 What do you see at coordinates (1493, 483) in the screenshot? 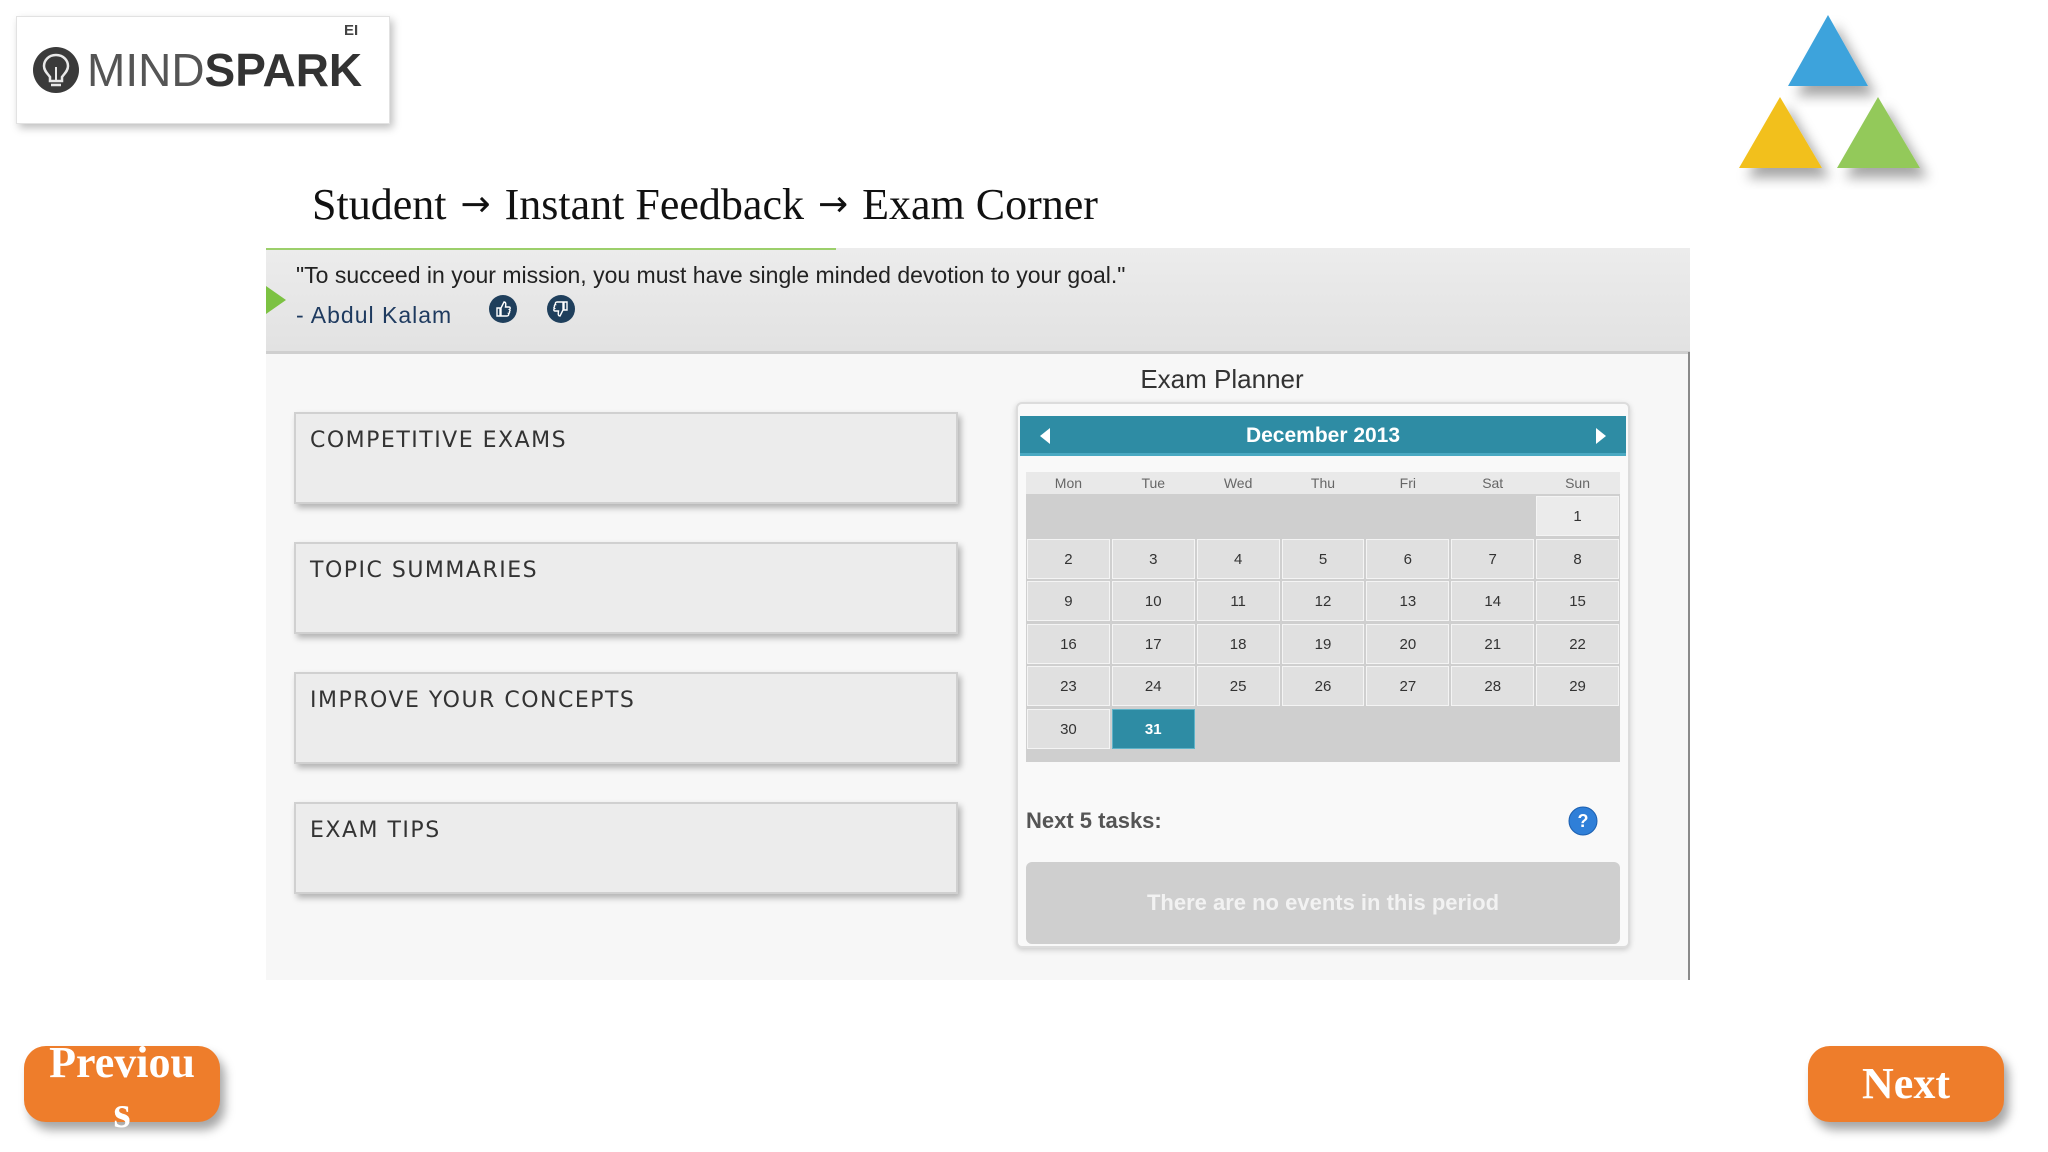
I see `weekday-label: Sat` at bounding box center [1493, 483].